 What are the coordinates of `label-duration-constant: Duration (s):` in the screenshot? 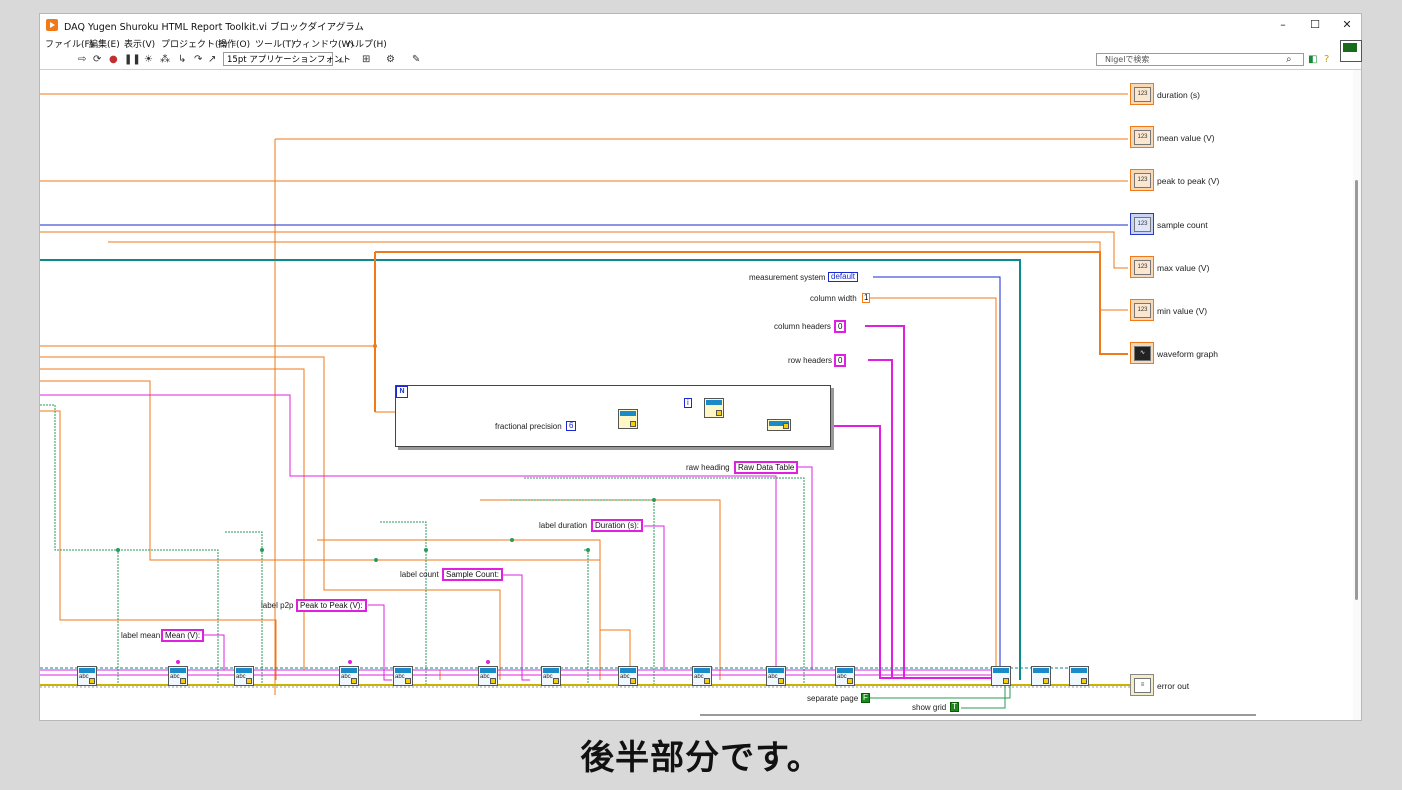 It's located at (617, 525).